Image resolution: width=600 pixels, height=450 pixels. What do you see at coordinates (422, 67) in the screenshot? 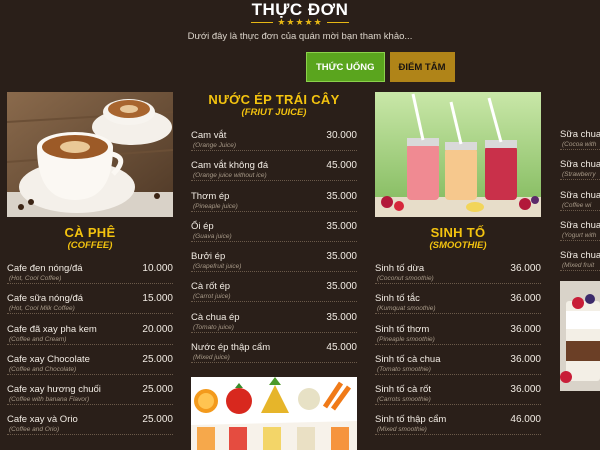
I see `tab-breakfast: ĐIỂM TÂM` at bounding box center [422, 67].